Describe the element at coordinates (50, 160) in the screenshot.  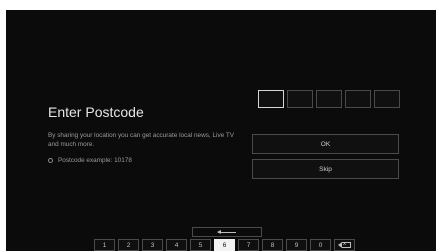
I see `info-circle-icon` at that location.